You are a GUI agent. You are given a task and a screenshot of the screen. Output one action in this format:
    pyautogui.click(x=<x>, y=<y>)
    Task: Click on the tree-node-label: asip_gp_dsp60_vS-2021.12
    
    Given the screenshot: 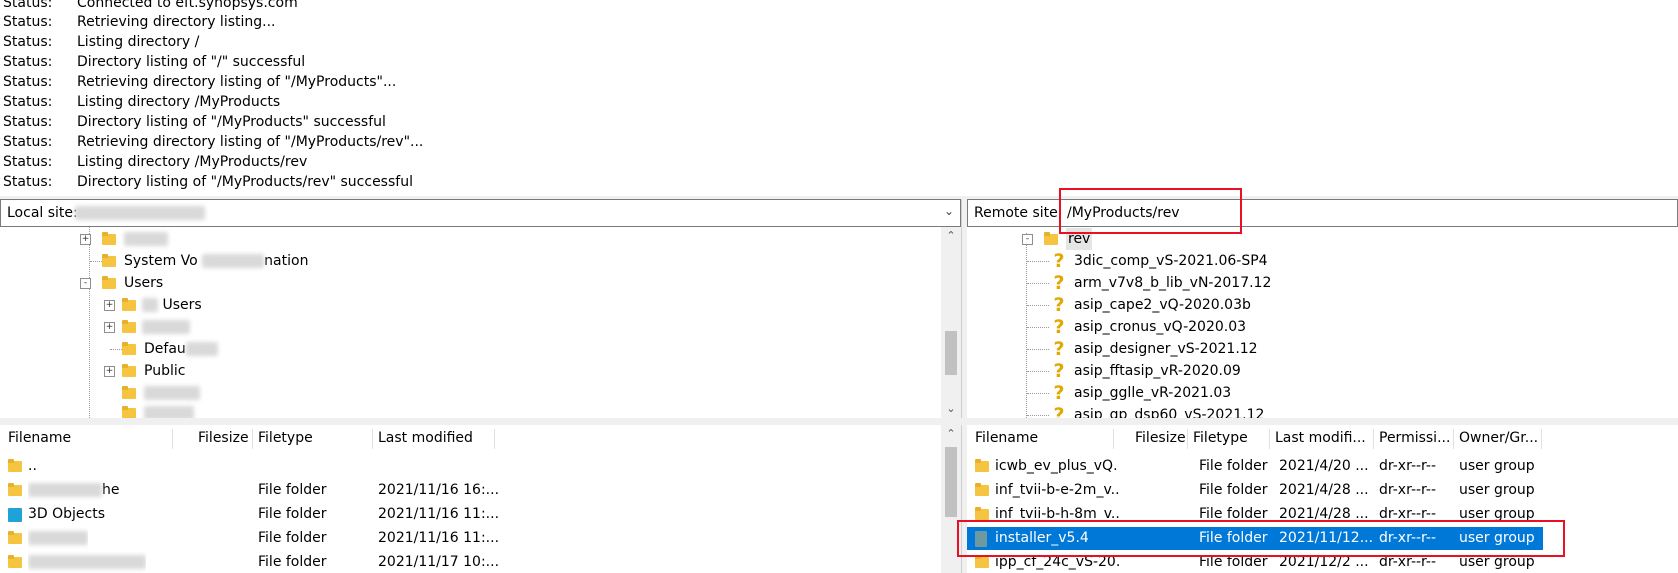 What is the action you would take?
    pyautogui.click(x=1169, y=412)
    